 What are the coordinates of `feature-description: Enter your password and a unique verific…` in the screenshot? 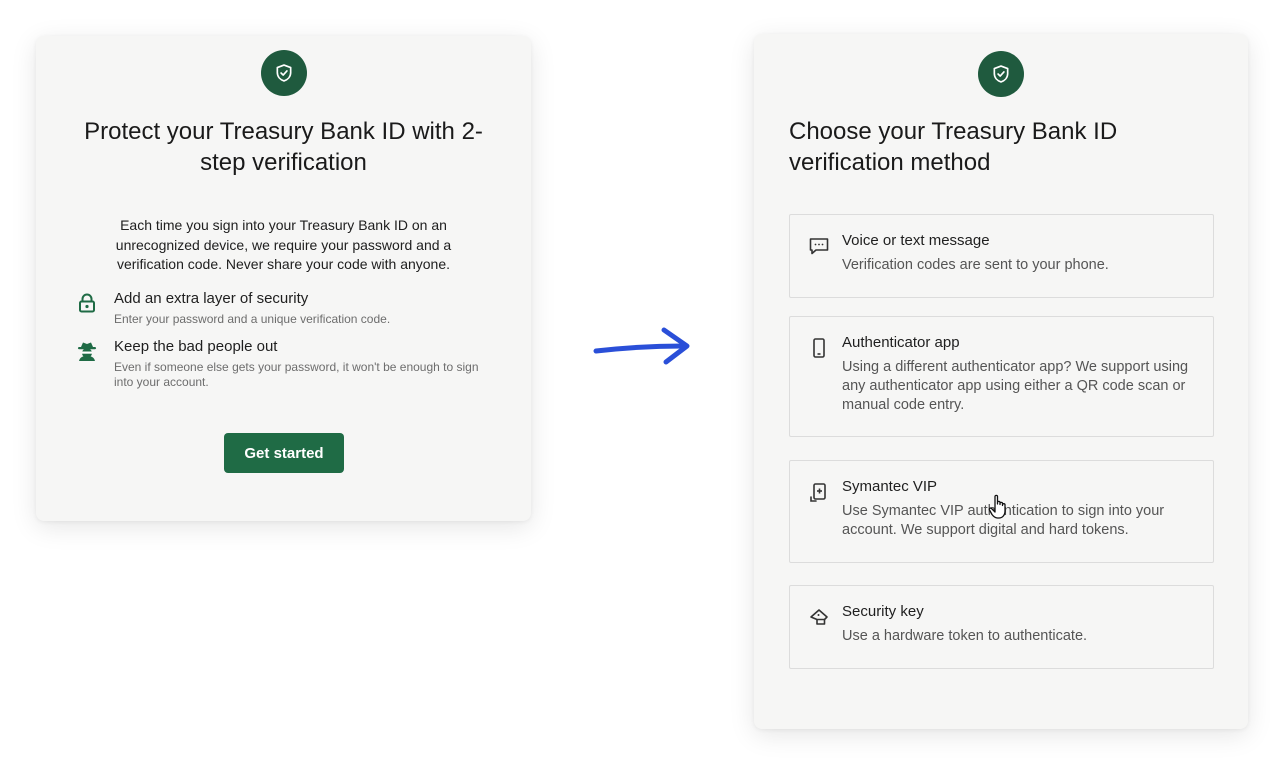 It's located at (252, 319).